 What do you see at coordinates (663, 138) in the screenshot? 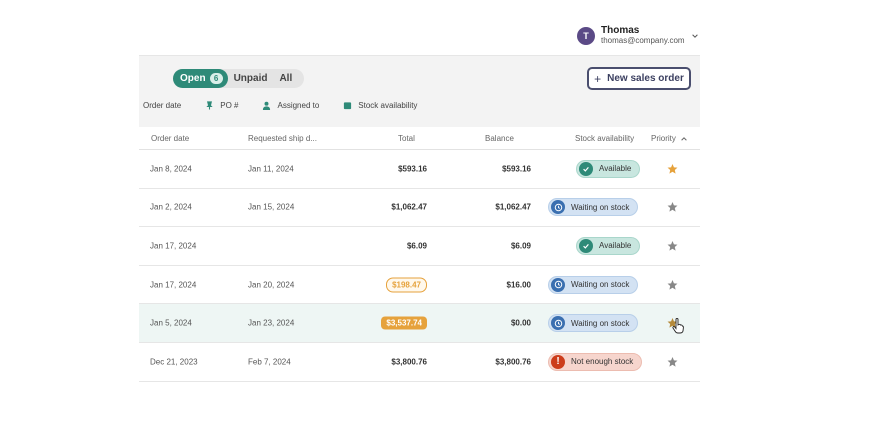
I see `column-priority-label: Priority` at bounding box center [663, 138].